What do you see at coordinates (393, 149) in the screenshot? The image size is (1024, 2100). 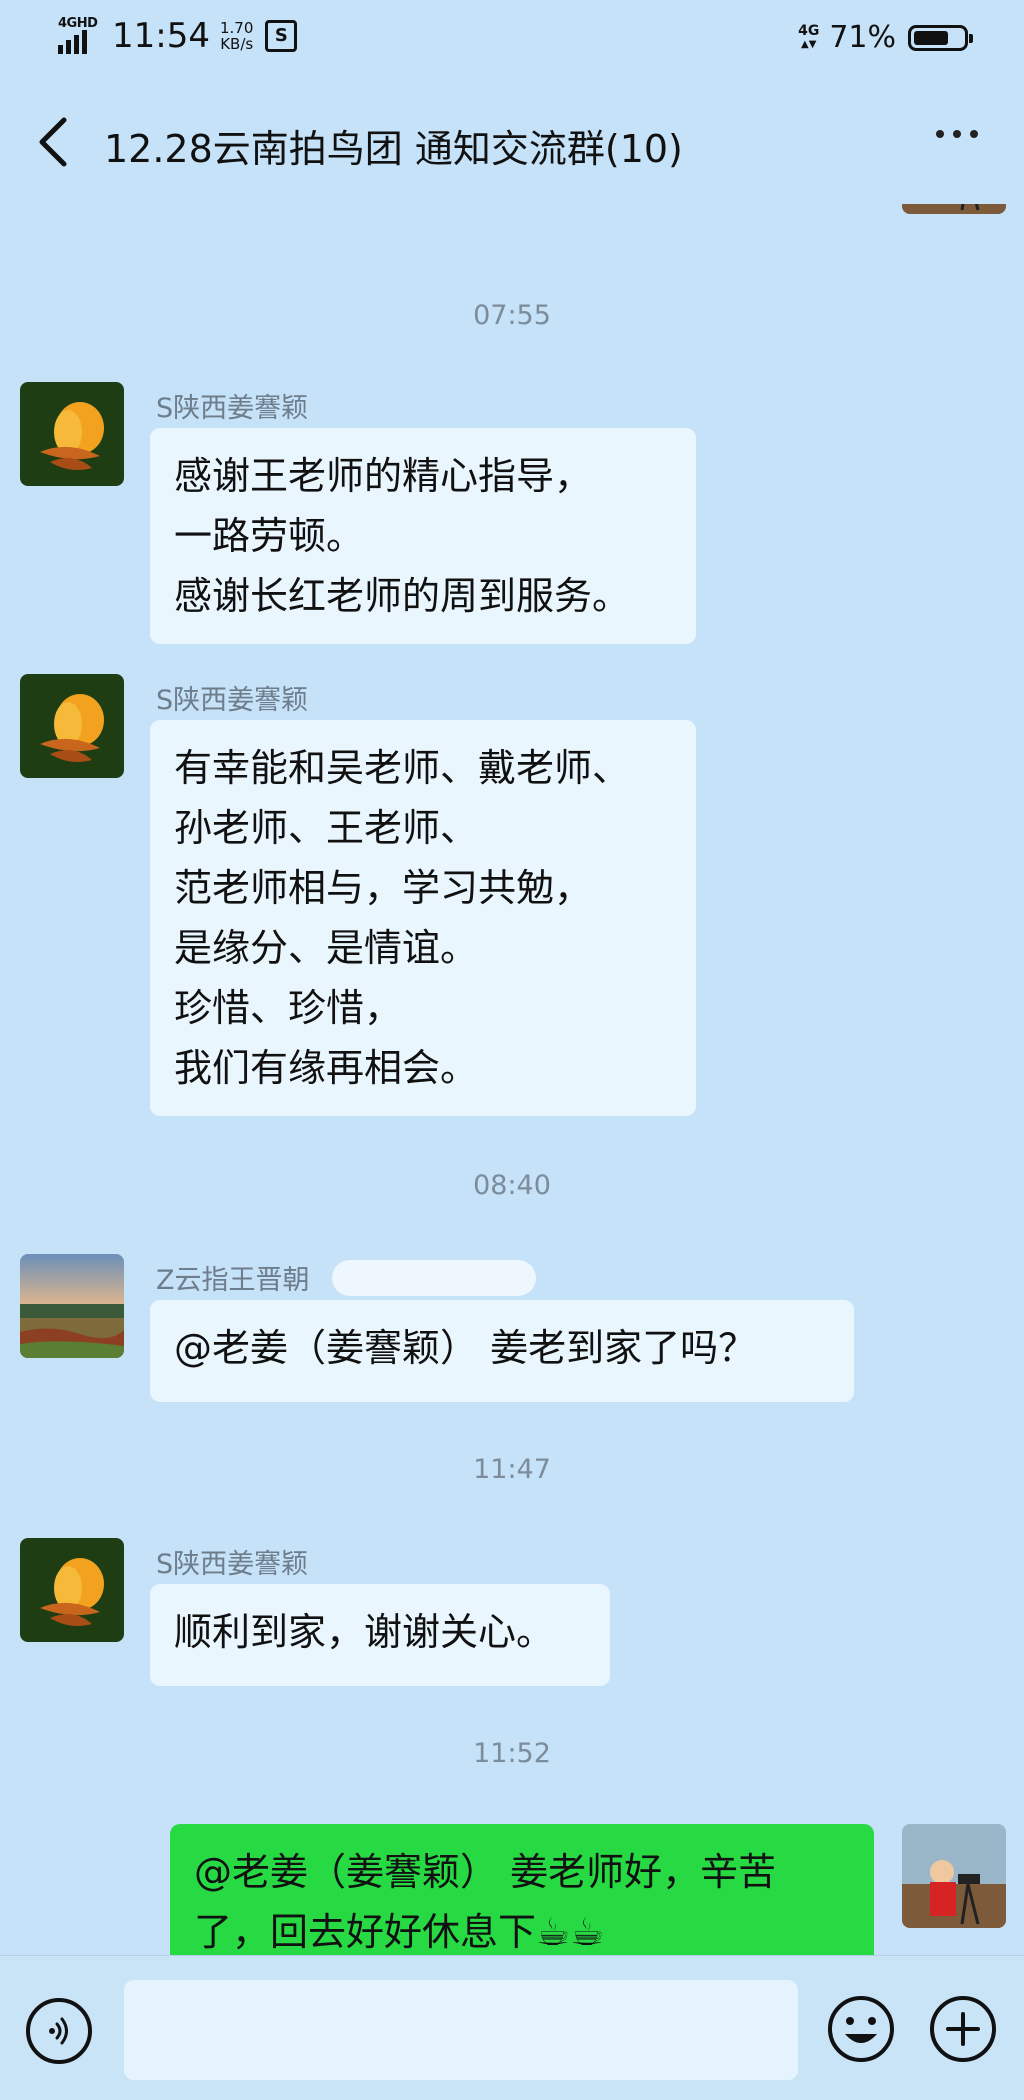 I see `chat-title: 12.28云南拍鸟团 通知交流群(10)` at bounding box center [393, 149].